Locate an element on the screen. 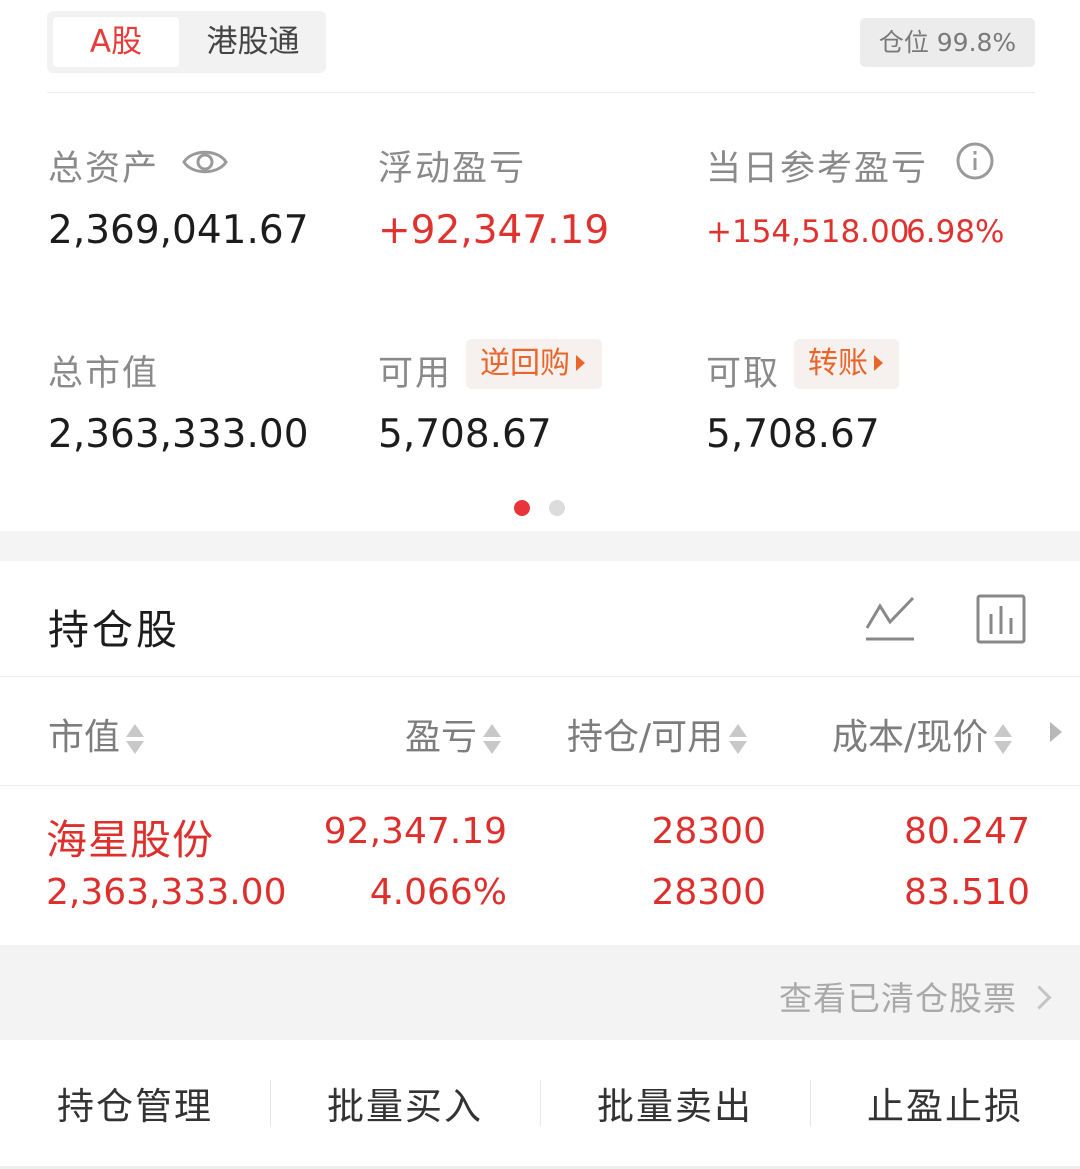  withdrawable-label: 可取 is located at coordinates (743, 374).